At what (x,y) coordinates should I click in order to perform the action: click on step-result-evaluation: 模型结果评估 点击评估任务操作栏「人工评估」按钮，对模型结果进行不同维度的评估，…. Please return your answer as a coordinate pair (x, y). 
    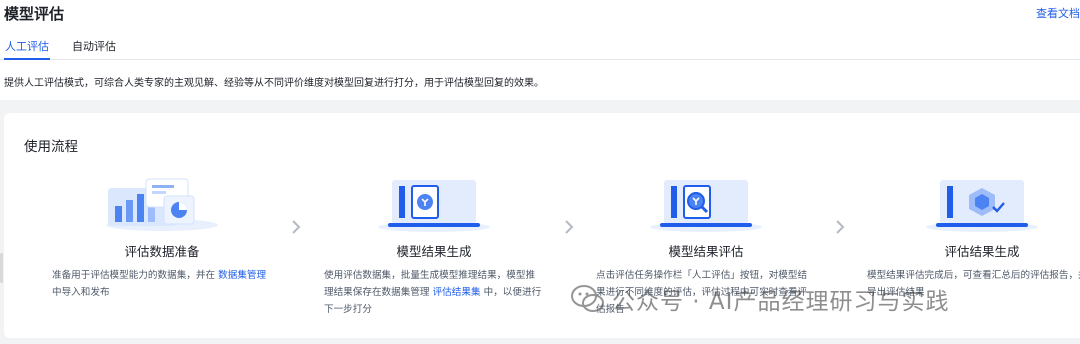
    Looking at the image, I should click on (706, 253).